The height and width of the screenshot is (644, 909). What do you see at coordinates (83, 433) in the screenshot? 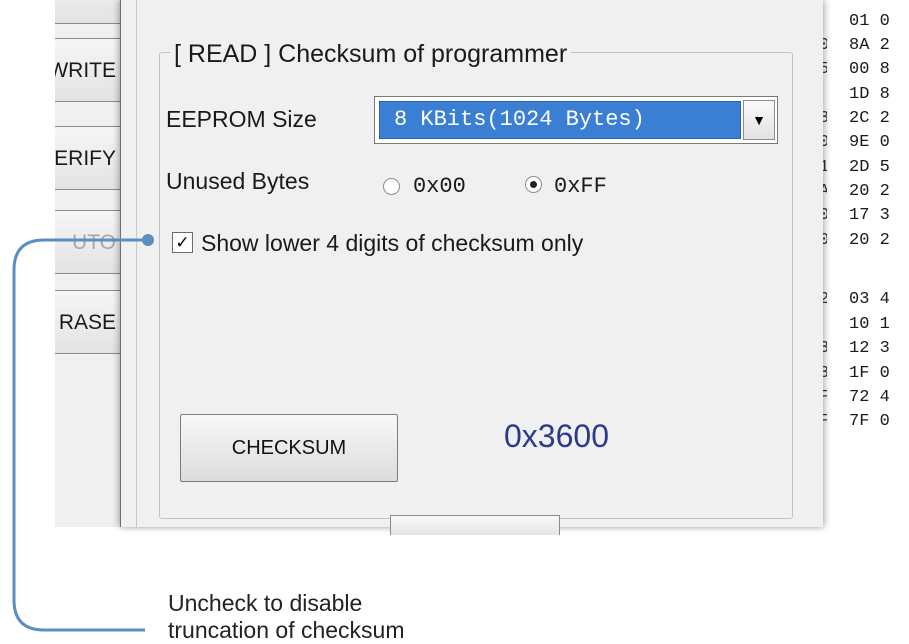
I see `callout-line` at bounding box center [83, 433].